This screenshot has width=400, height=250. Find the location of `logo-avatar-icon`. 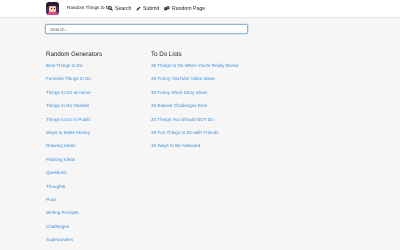

logo-avatar-icon is located at coordinates (52, 8).